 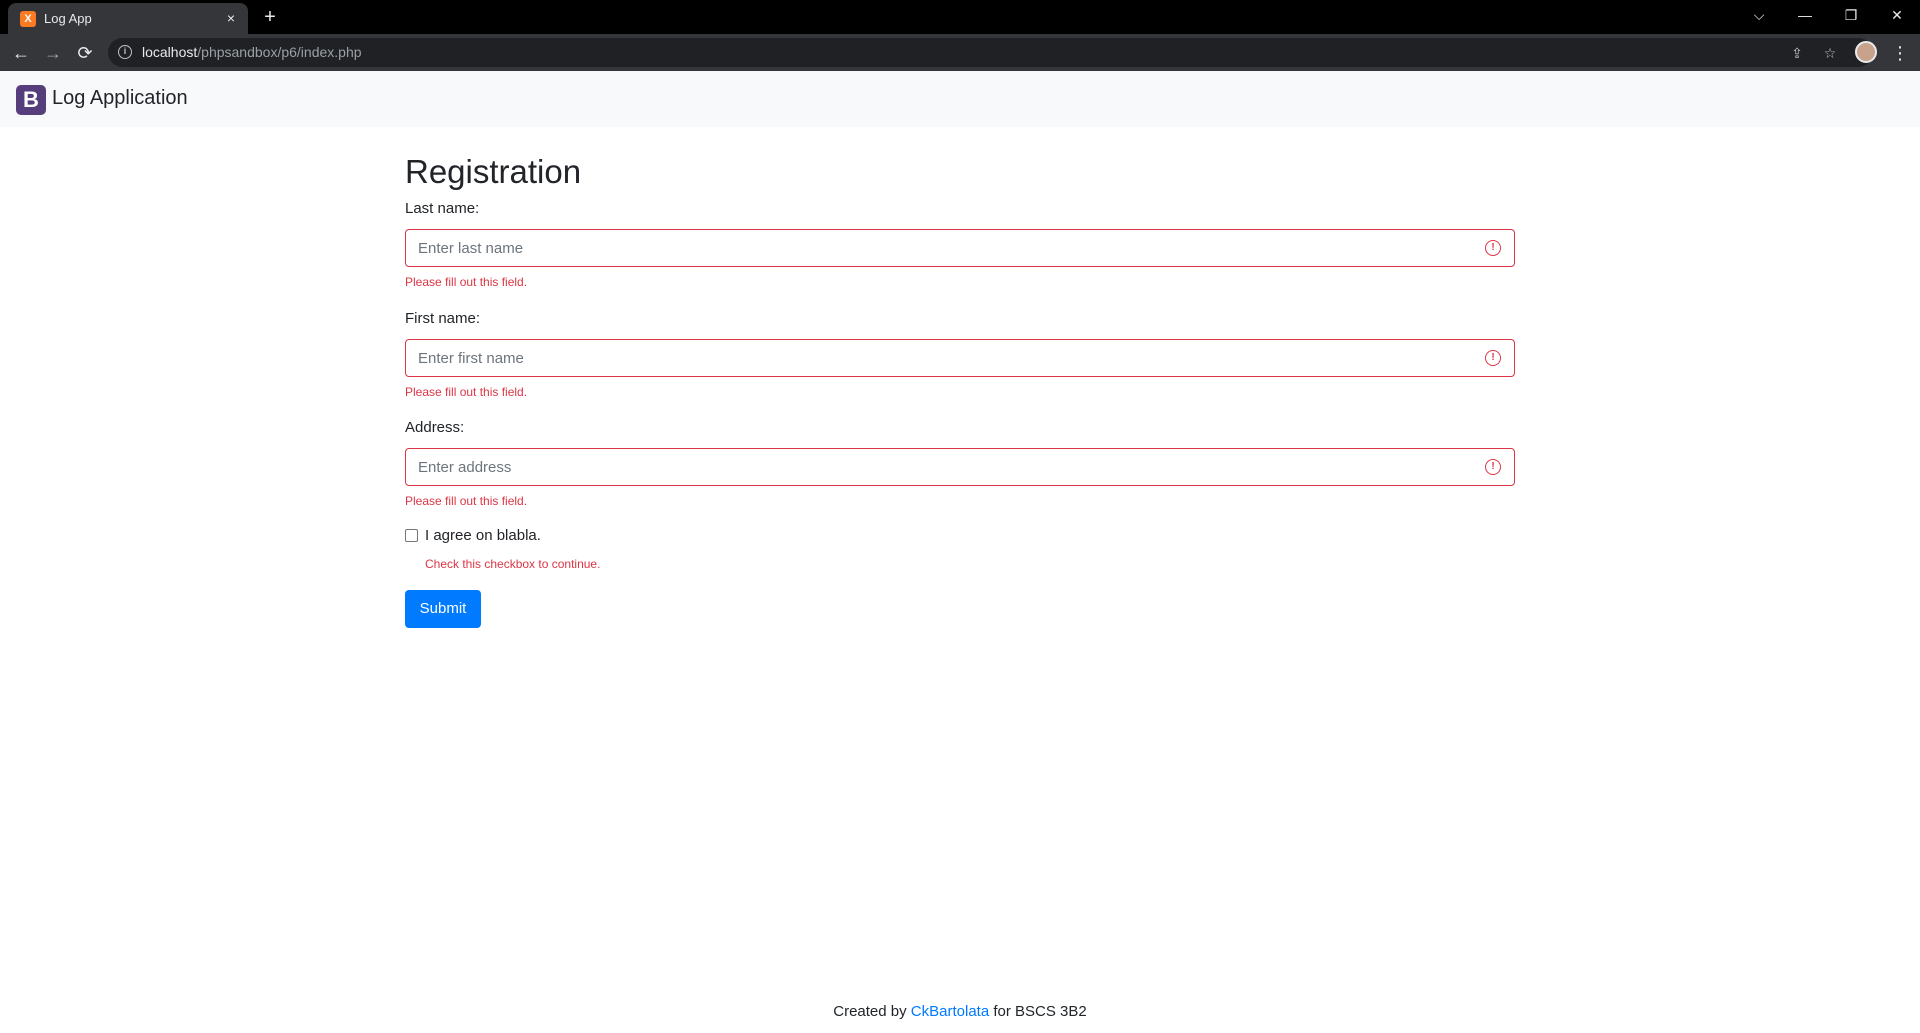 I want to click on new-tab-button: +, so click(x=270, y=18).